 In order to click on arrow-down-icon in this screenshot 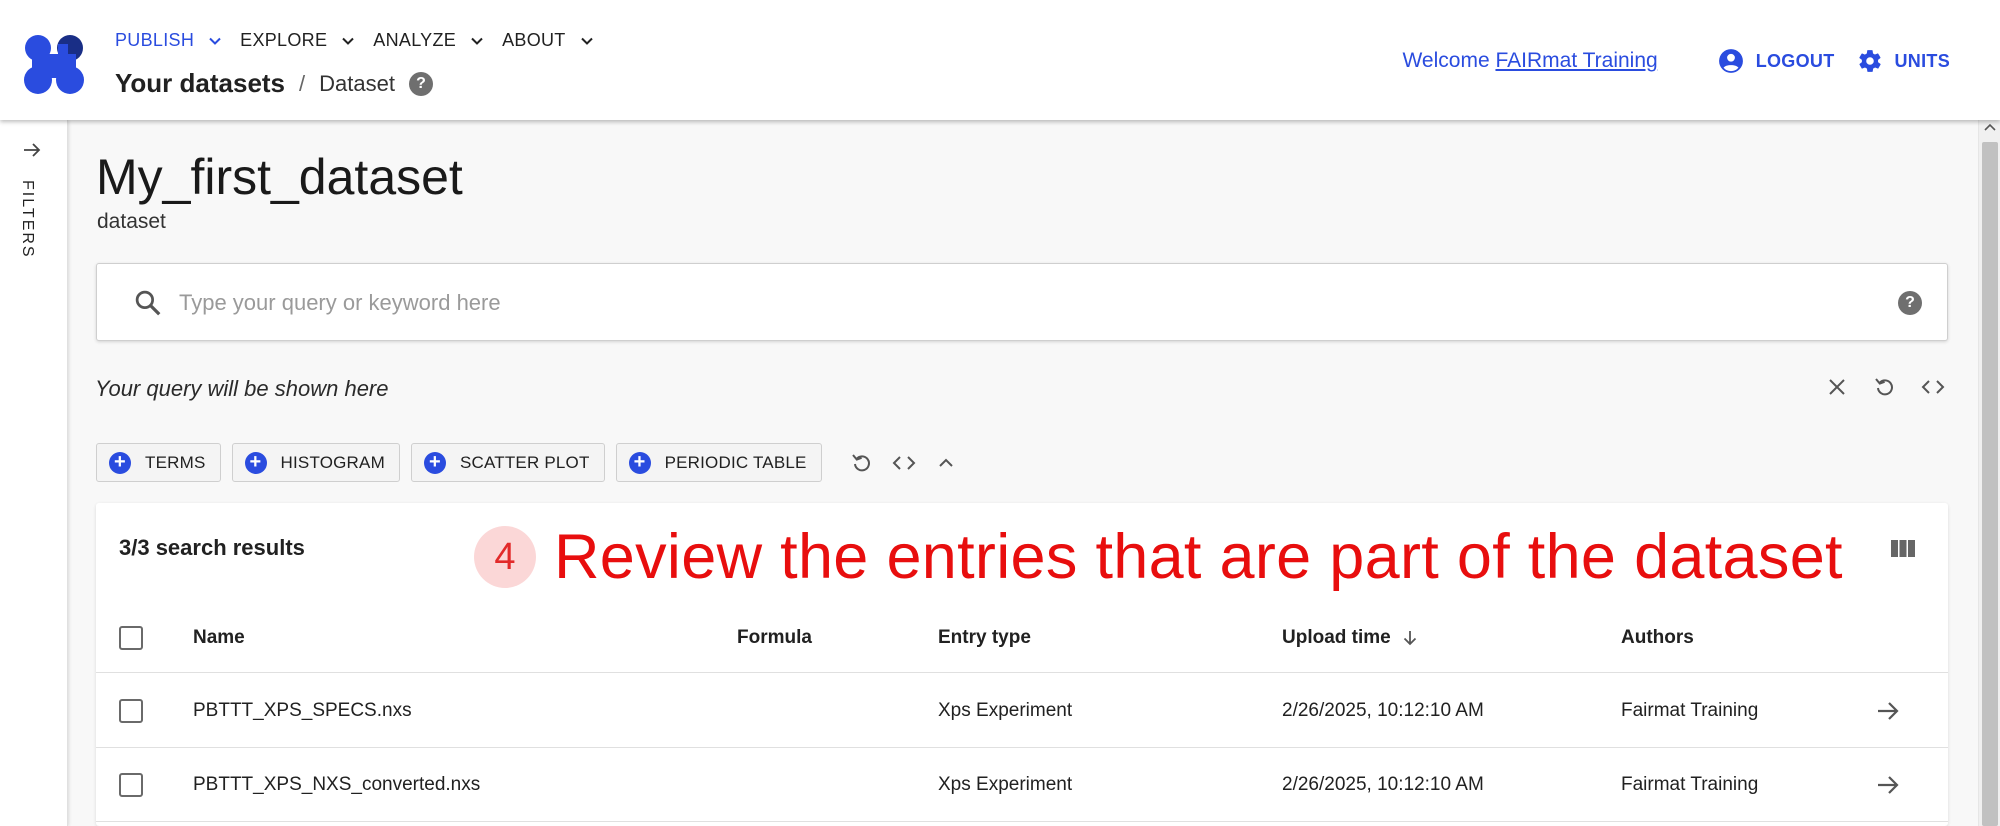, I will do `click(1410, 638)`.